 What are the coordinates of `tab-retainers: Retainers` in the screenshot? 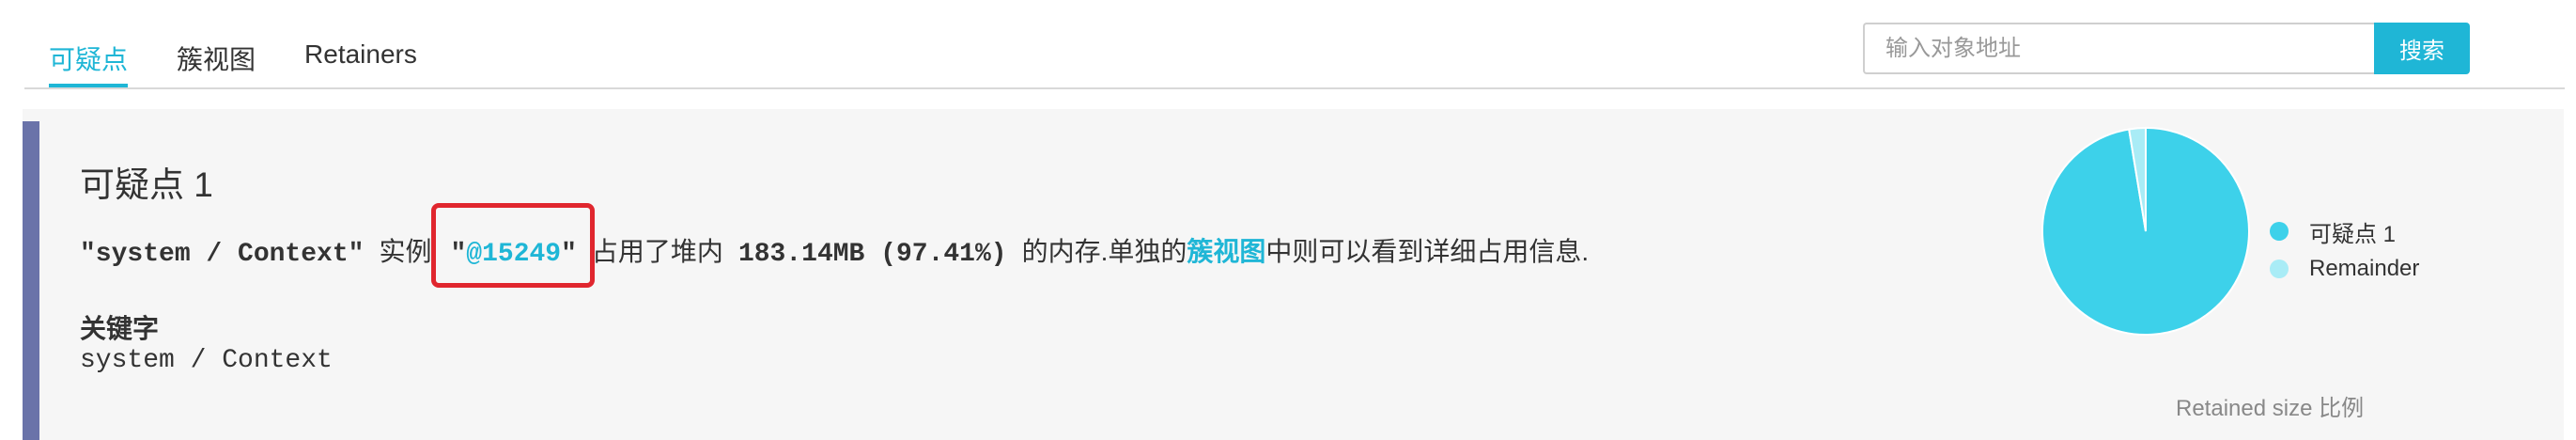 It's located at (361, 55).